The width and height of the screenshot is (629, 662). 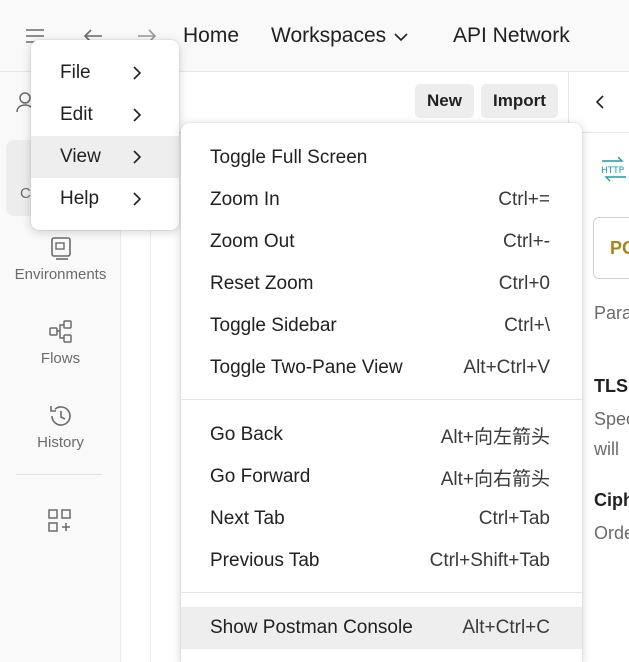 I want to click on menu-item-shortcut: Alt+向右箭头, so click(x=495, y=479).